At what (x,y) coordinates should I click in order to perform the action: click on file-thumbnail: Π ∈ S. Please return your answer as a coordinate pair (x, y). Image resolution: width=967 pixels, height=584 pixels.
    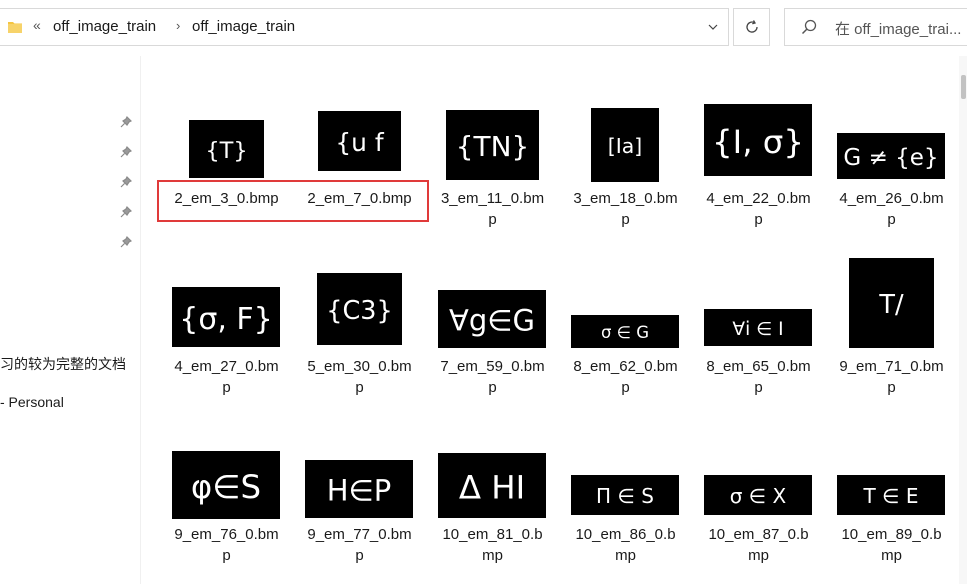
    Looking at the image, I should click on (625, 495).